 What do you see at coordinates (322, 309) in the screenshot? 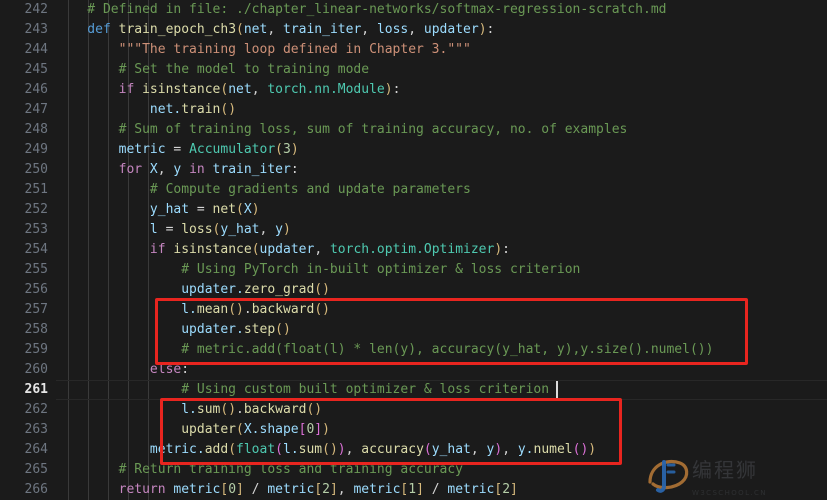
I see `paren: ()` at bounding box center [322, 309].